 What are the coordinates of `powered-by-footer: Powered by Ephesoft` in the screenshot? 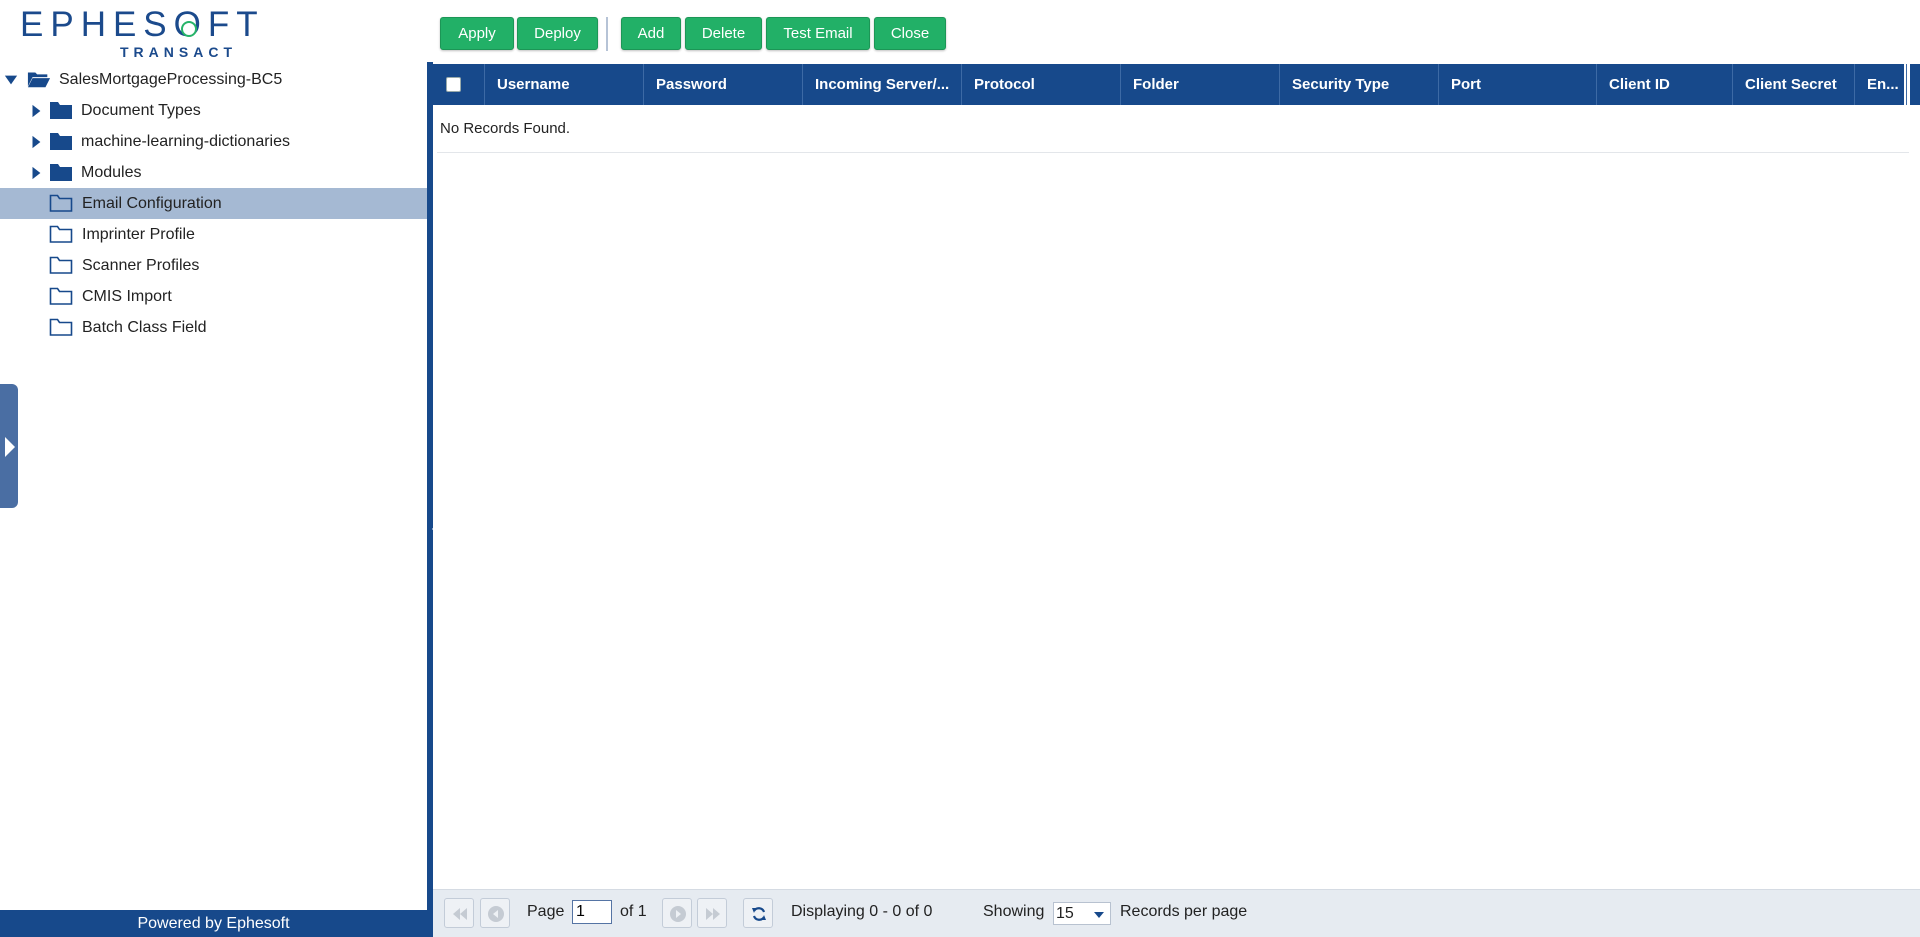 It's located at (213, 923).